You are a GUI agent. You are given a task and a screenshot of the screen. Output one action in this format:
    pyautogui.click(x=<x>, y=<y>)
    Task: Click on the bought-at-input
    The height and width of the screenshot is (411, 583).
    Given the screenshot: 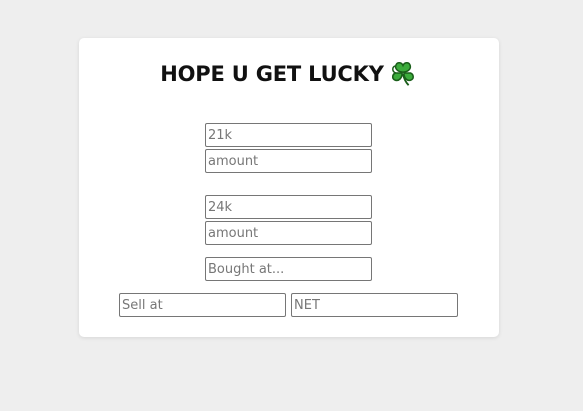 What is the action you would take?
    pyautogui.click(x=288, y=269)
    